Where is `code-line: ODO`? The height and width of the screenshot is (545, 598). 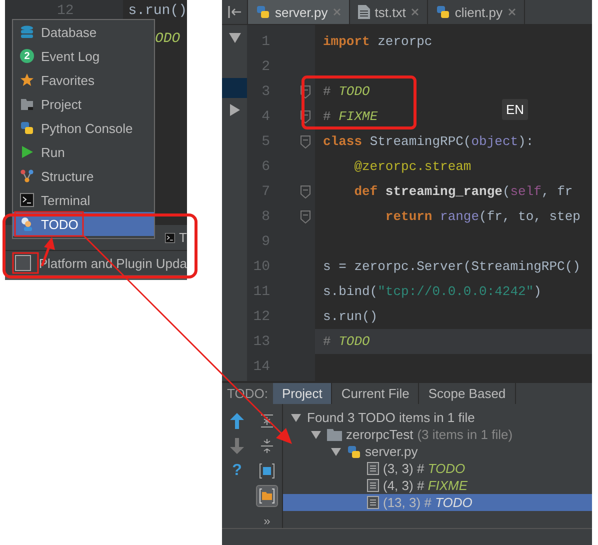 code-line: ODO is located at coordinates (167, 39).